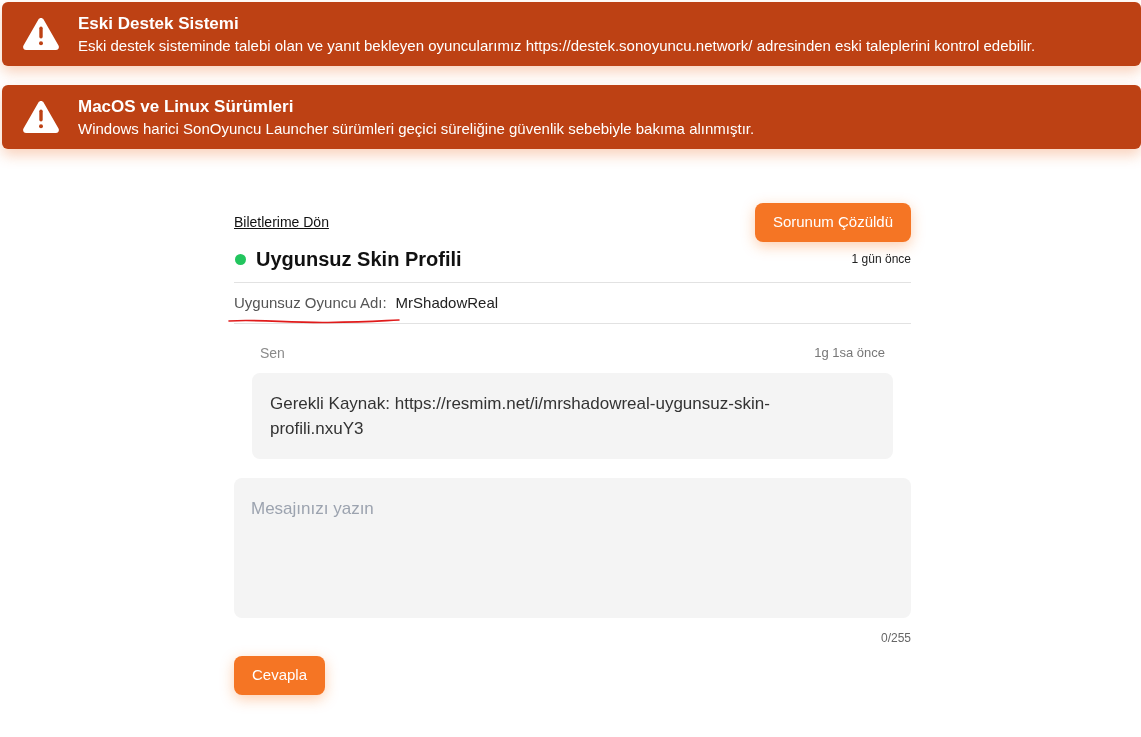 This screenshot has width=1141, height=737. What do you see at coordinates (272, 353) in the screenshot?
I see `message-author: Sen` at bounding box center [272, 353].